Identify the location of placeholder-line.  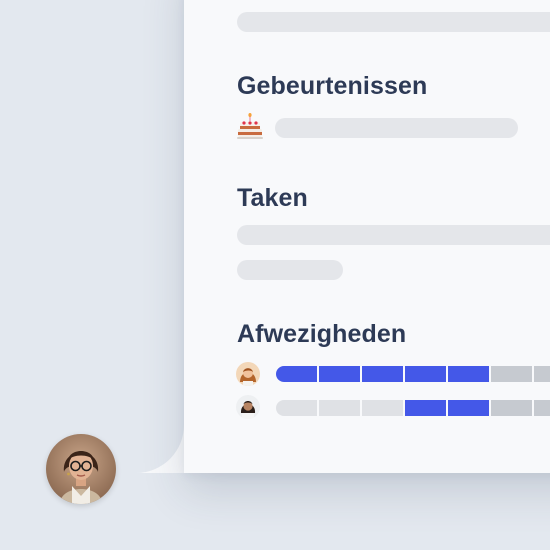
(393, 22).